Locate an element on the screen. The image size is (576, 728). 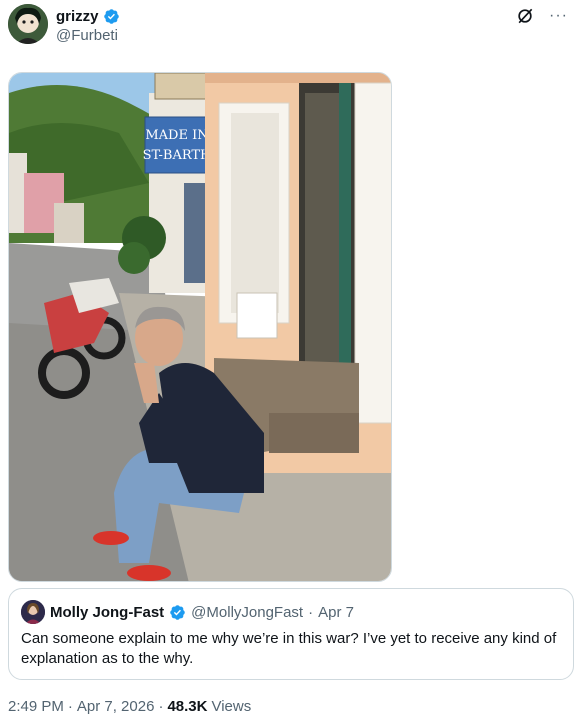
author-avatar is located at coordinates (28, 24).